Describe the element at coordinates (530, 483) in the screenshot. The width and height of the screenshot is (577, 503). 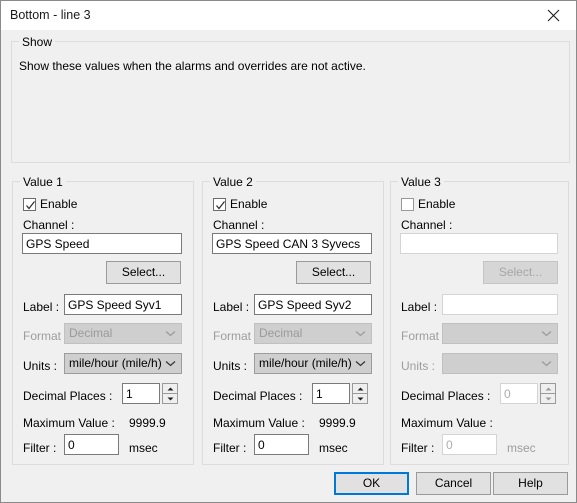
I see `help-button: Help` at that location.